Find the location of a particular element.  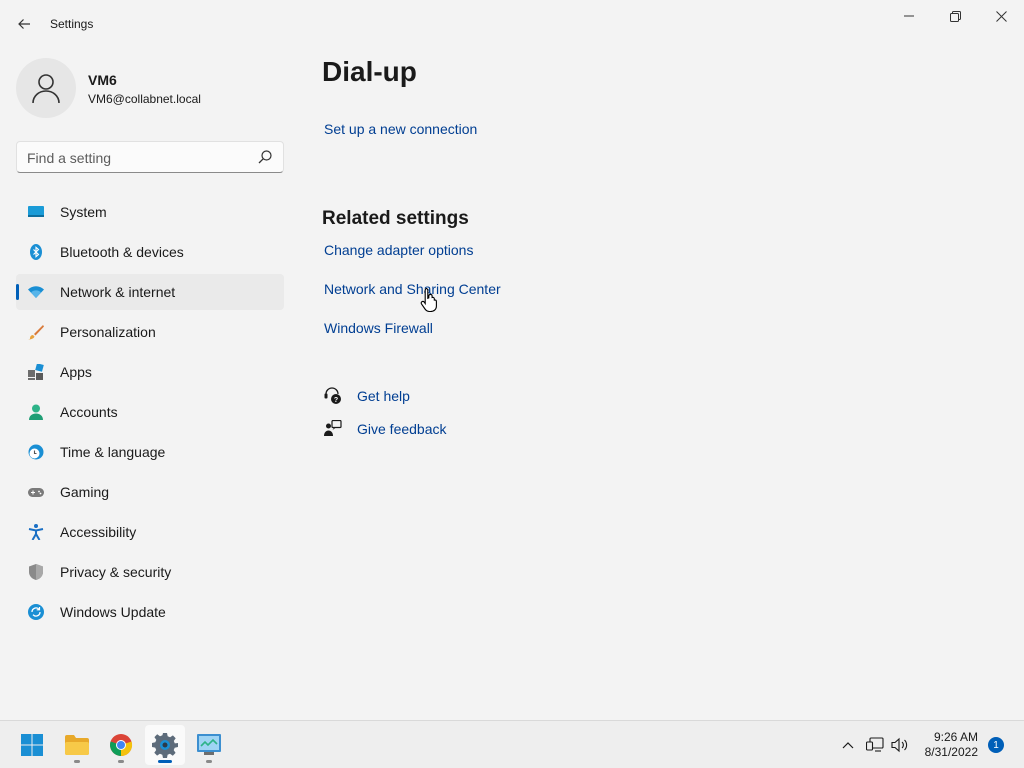

restore-button is located at coordinates (955, 16).